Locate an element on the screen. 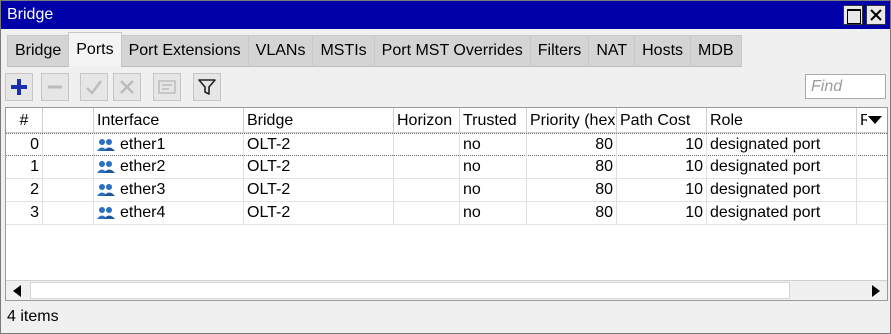 The image size is (891, 334). col-header-horizon: Horizon is located at coordinates (427, 120).